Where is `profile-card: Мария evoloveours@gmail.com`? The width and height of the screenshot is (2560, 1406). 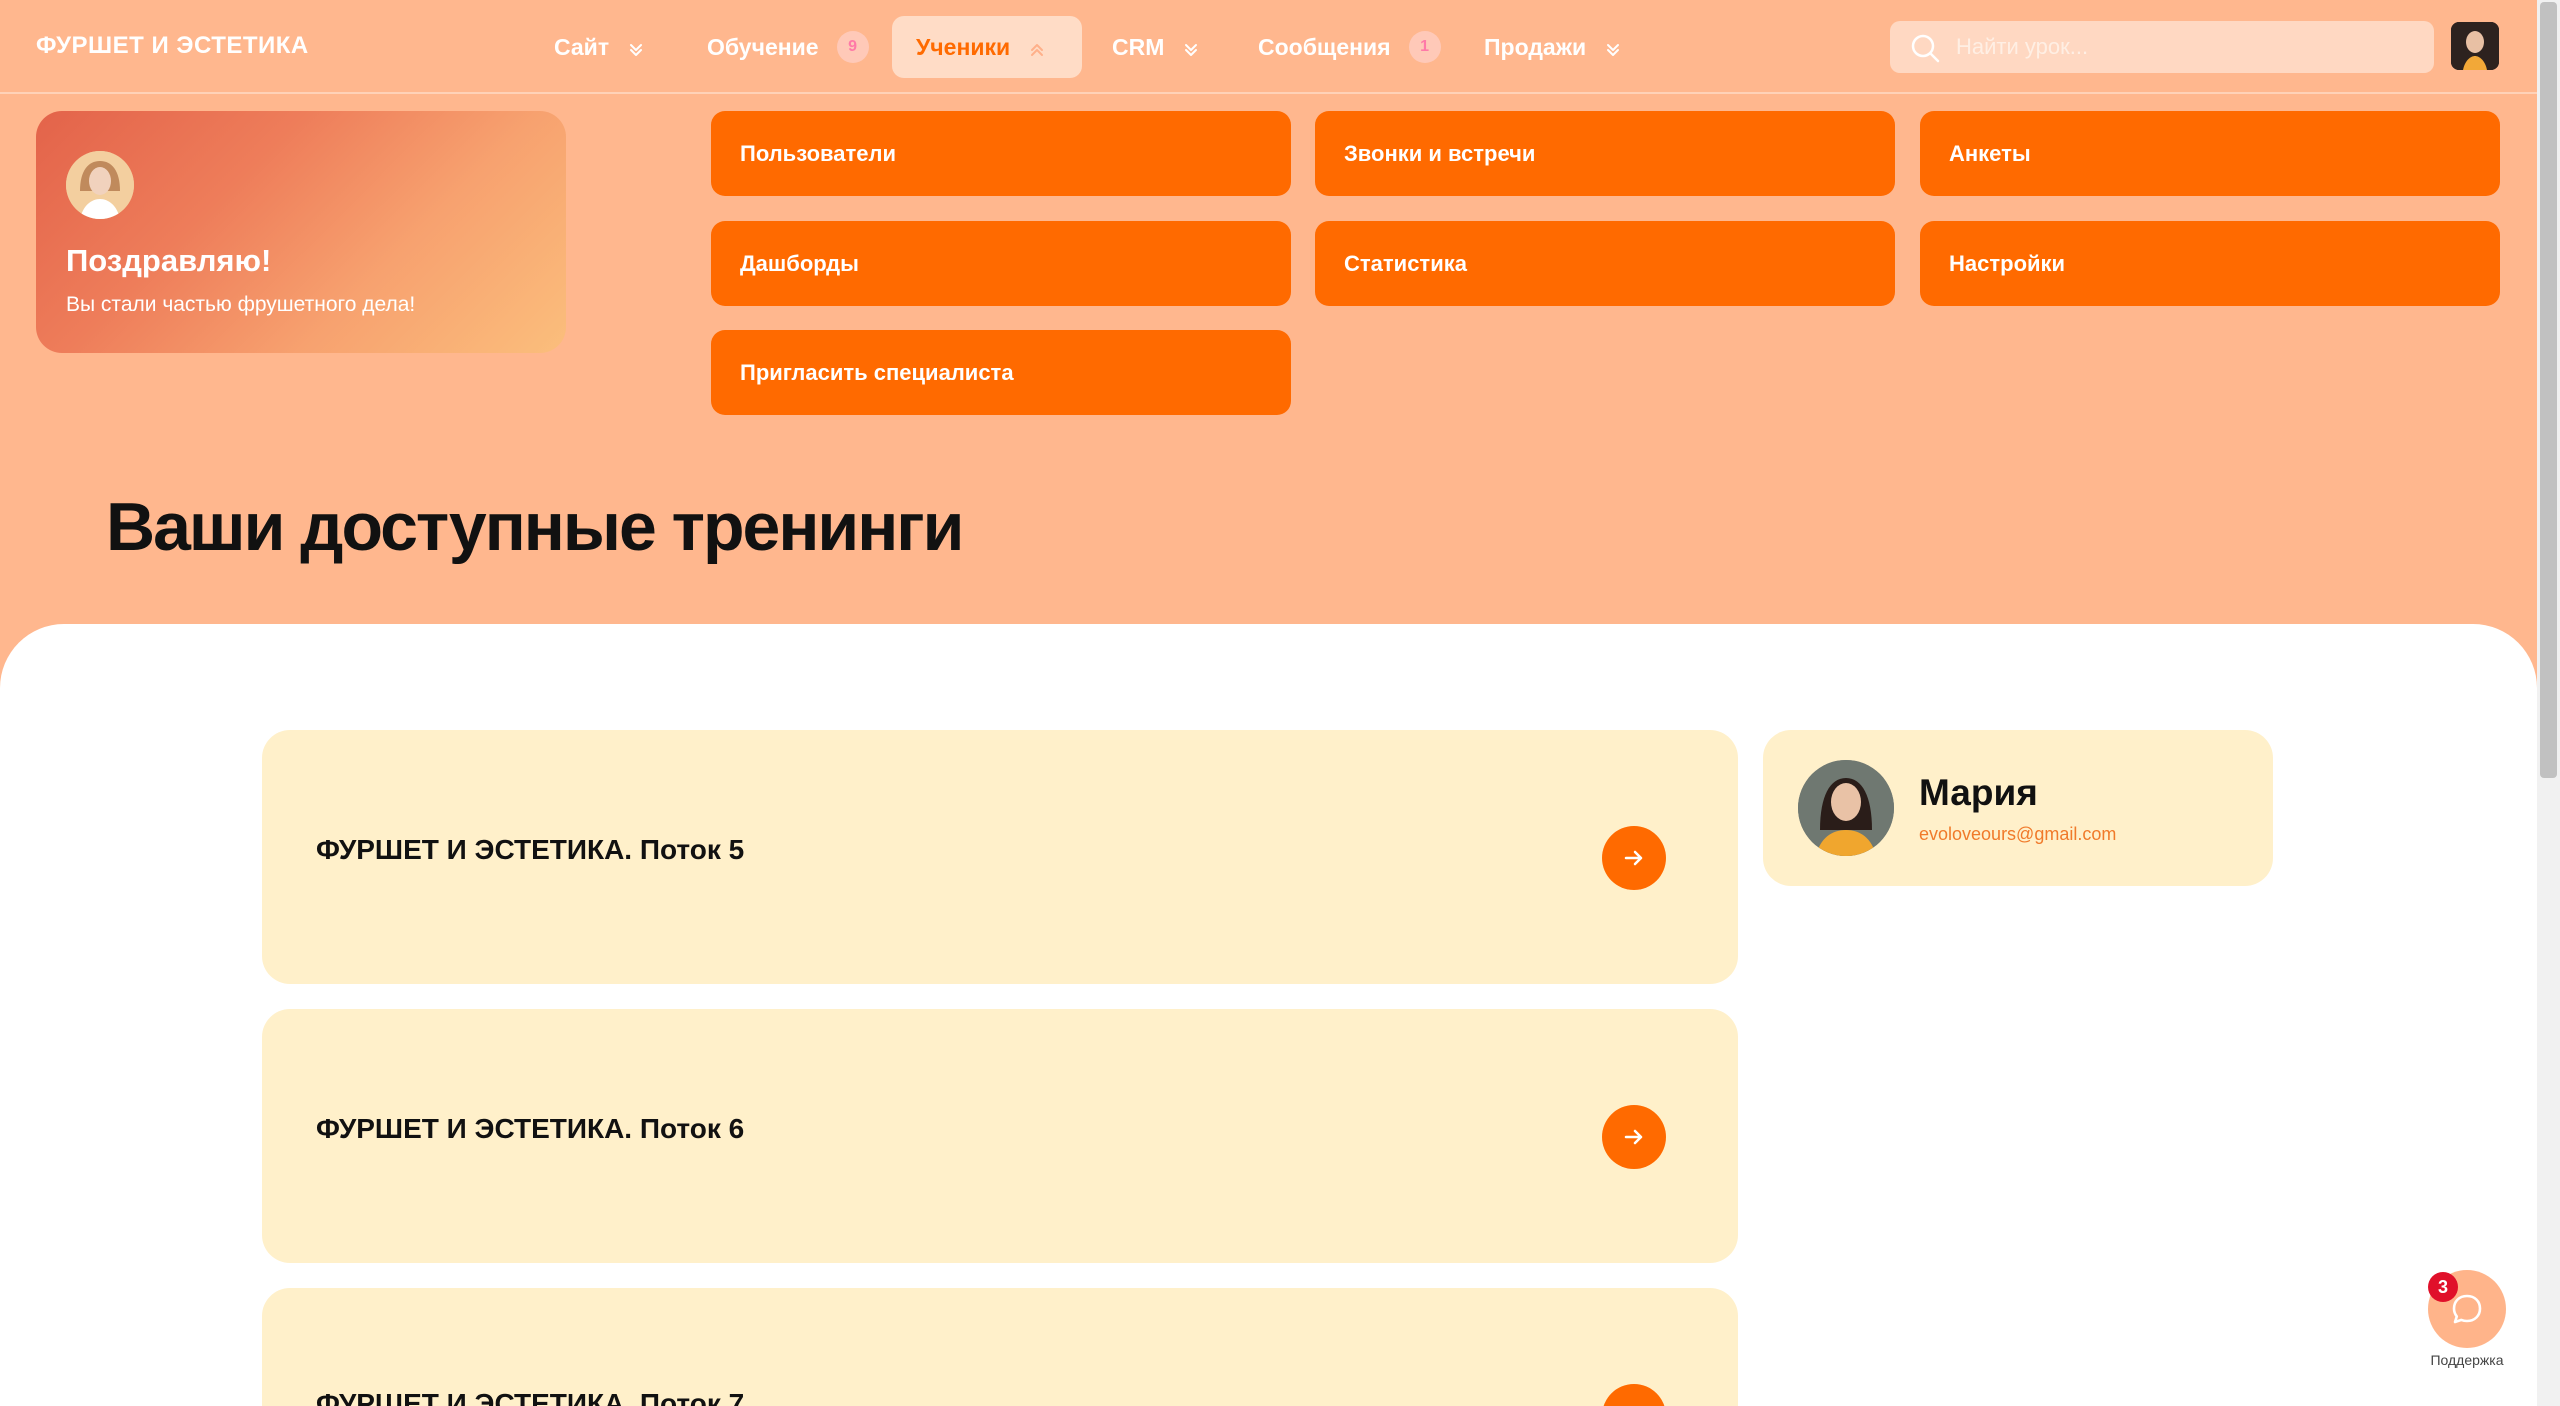 profile-card: Мария evoloveours@gmail.com is located at coordinates (2018, 808).